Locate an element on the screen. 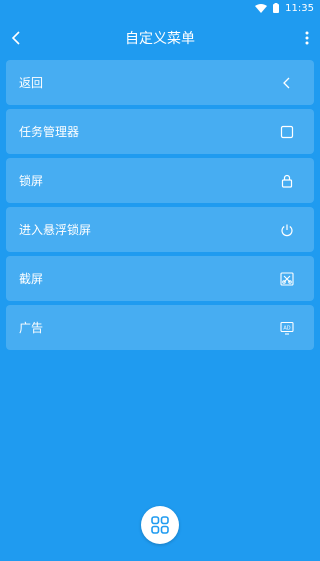 This screenshot has height=561, width=320. more-options-button is located at coordinates (307, 38).